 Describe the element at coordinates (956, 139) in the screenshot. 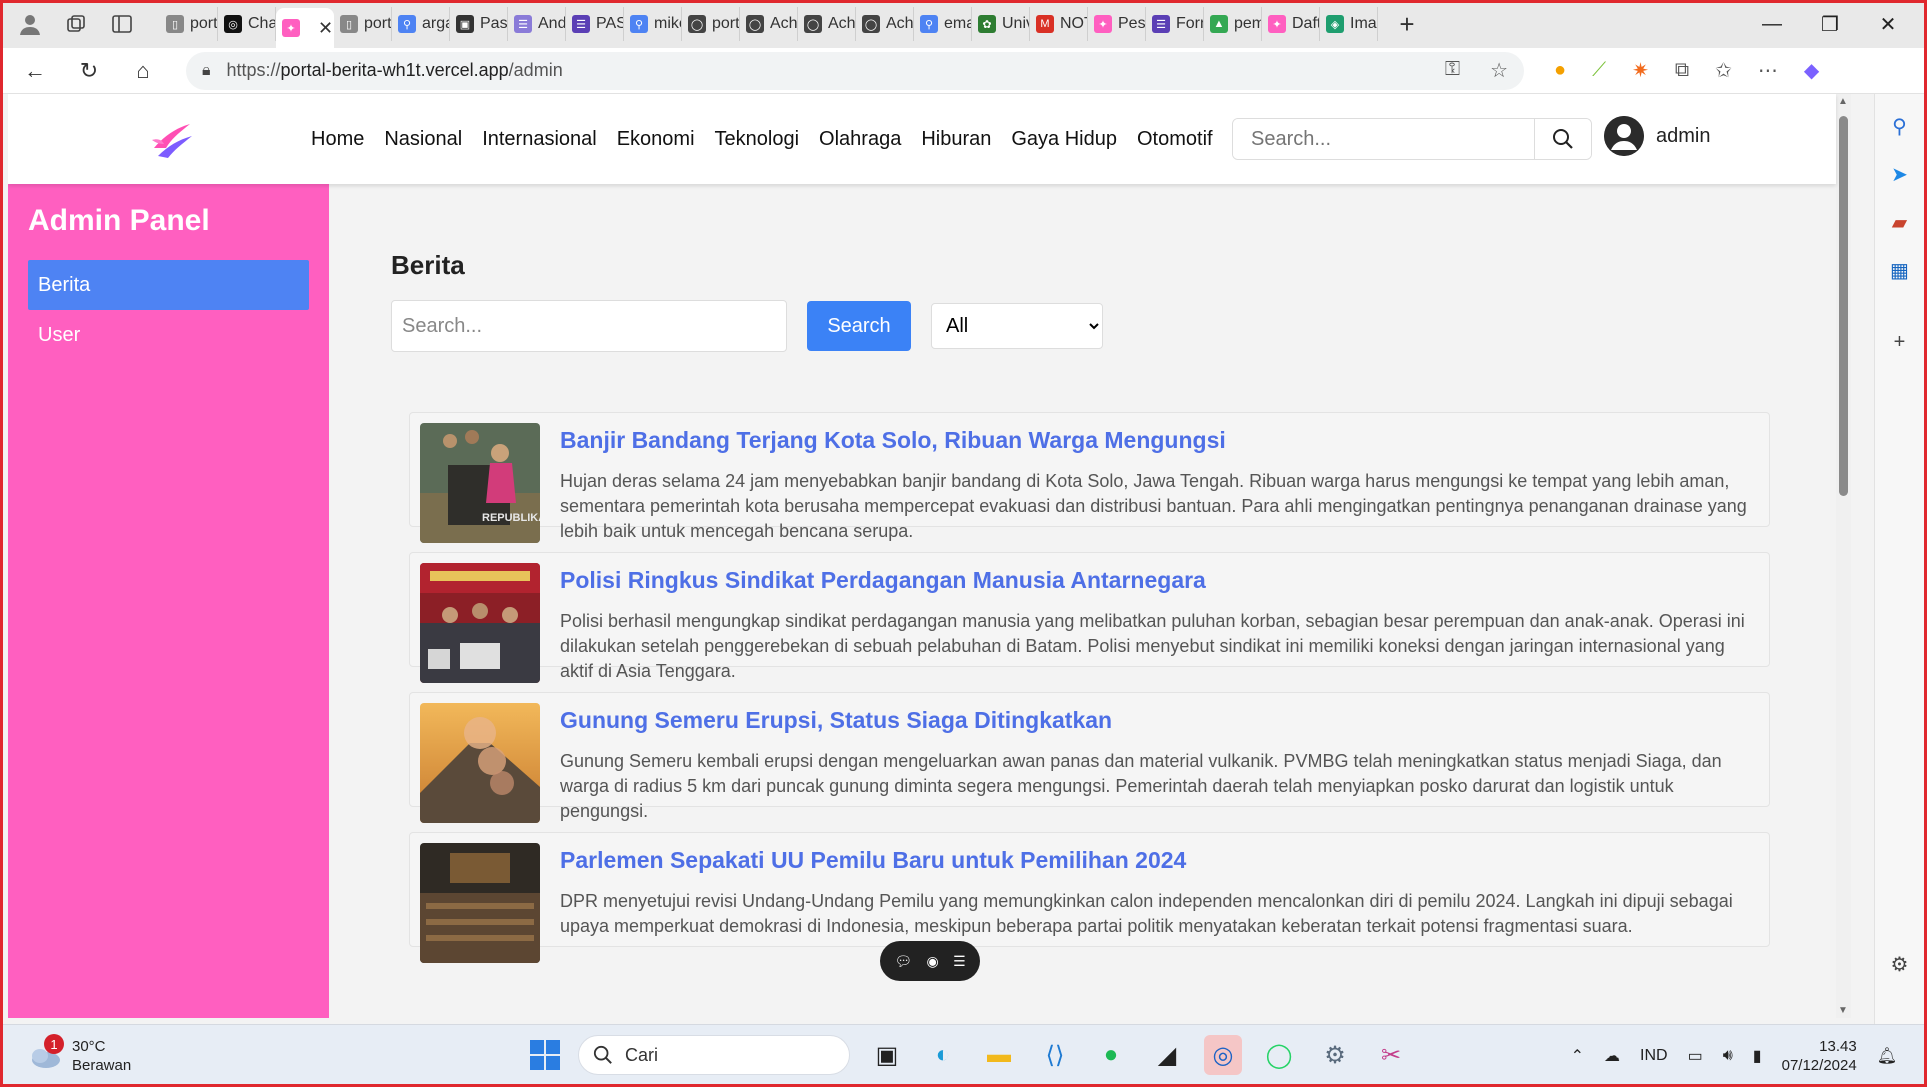

I see `nav-link: Hiburan` at that location.